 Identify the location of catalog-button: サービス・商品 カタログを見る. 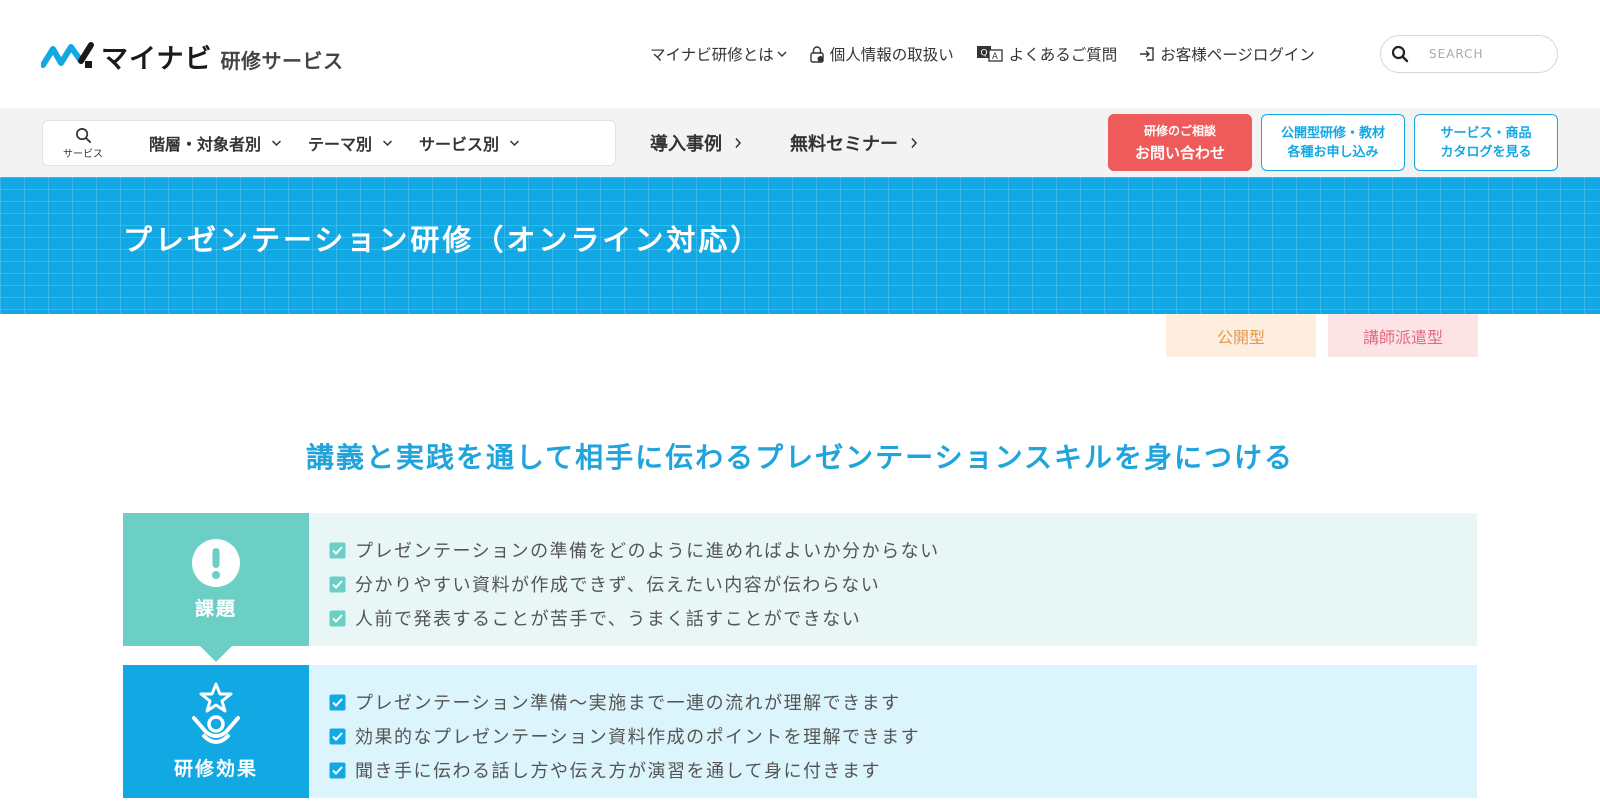
(1486, 142).